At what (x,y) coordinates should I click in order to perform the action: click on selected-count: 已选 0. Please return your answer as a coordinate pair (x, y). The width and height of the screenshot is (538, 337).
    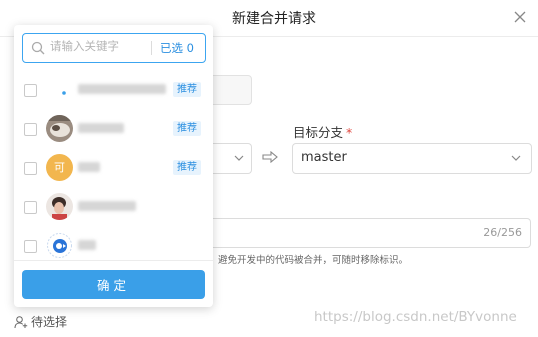
    Looking at the image, I should click on (177, 48).